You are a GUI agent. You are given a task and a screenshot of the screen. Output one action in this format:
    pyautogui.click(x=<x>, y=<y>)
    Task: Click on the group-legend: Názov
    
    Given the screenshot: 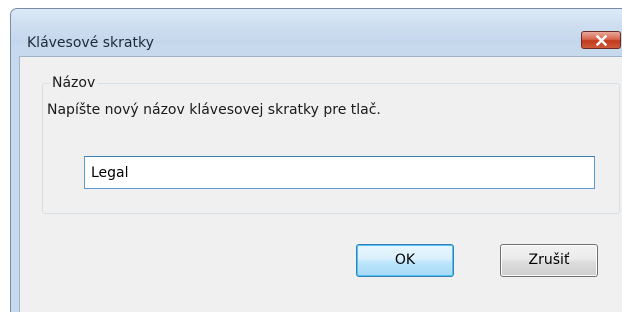 What is the action you would take?
    pyautogui.click(x=74, y=83)
    